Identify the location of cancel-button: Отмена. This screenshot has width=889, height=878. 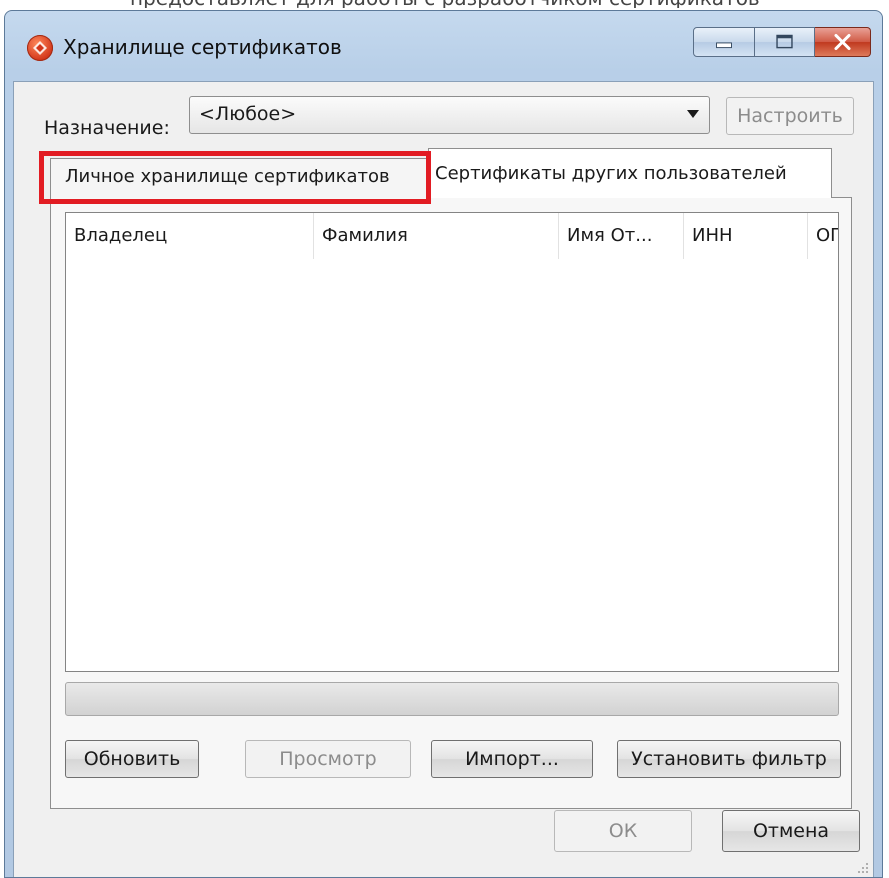
(791, 831).